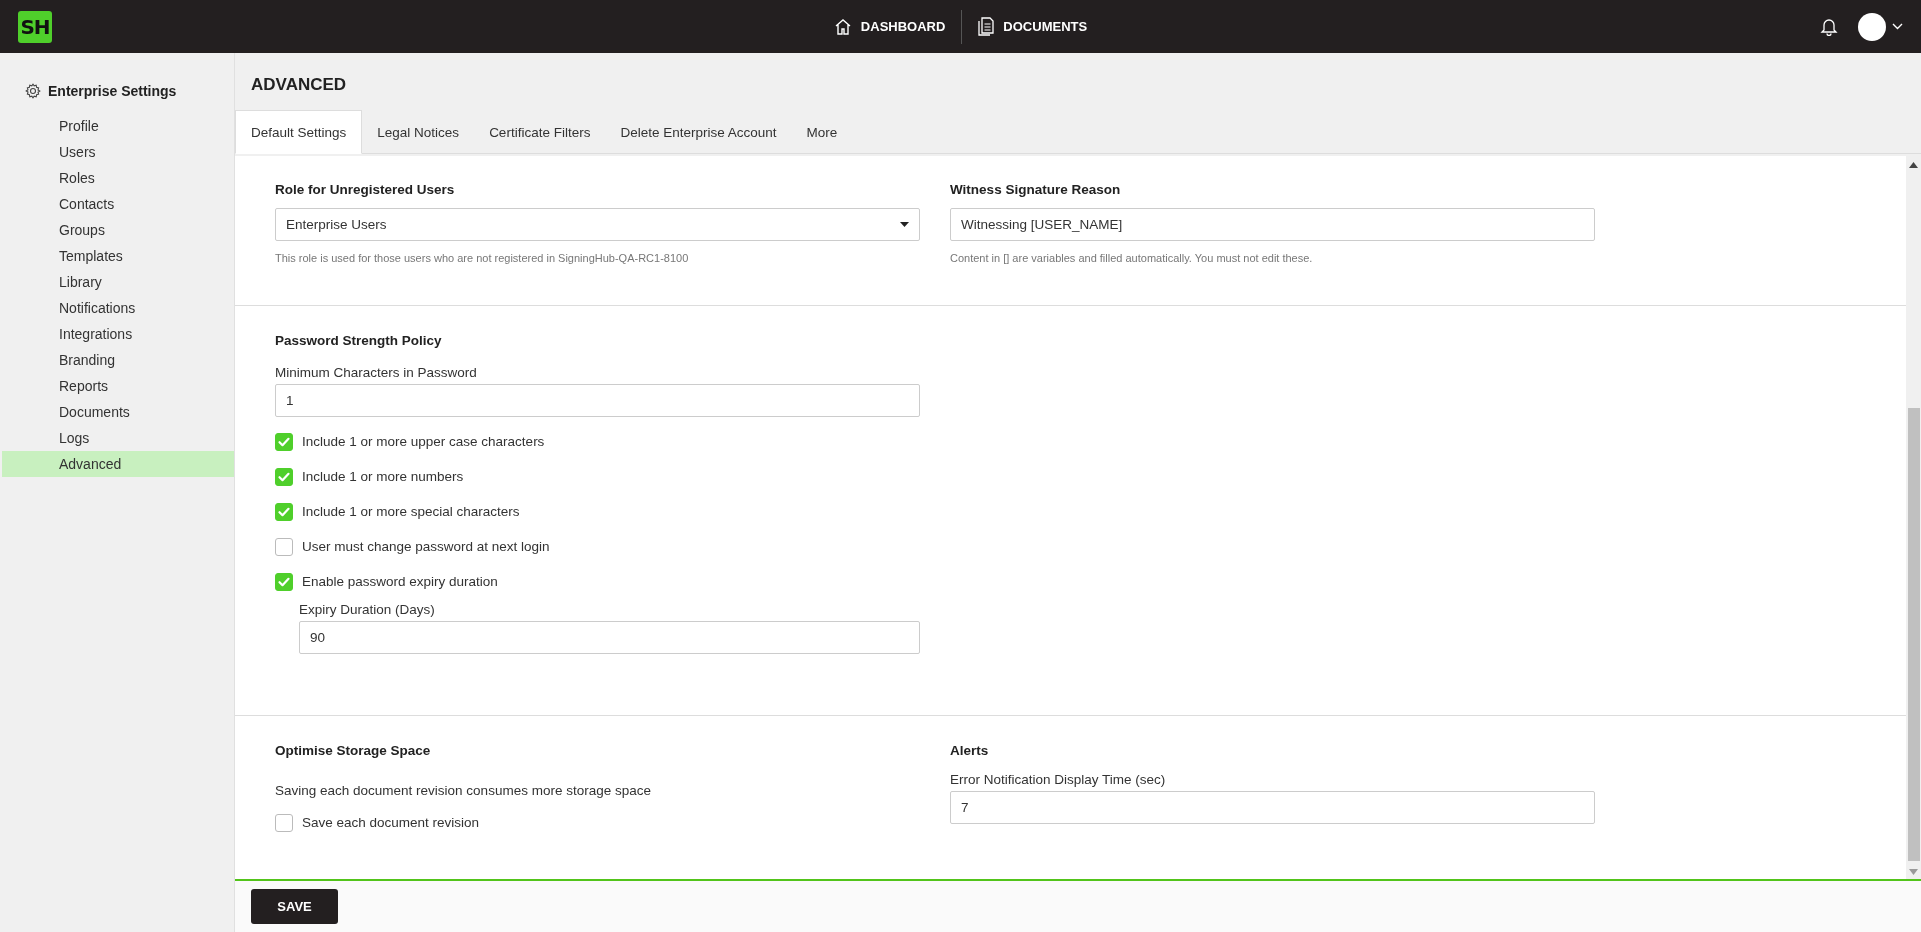  I want to click on checkbox-label: Include 1 or more upper case characters, so click(423, 441).